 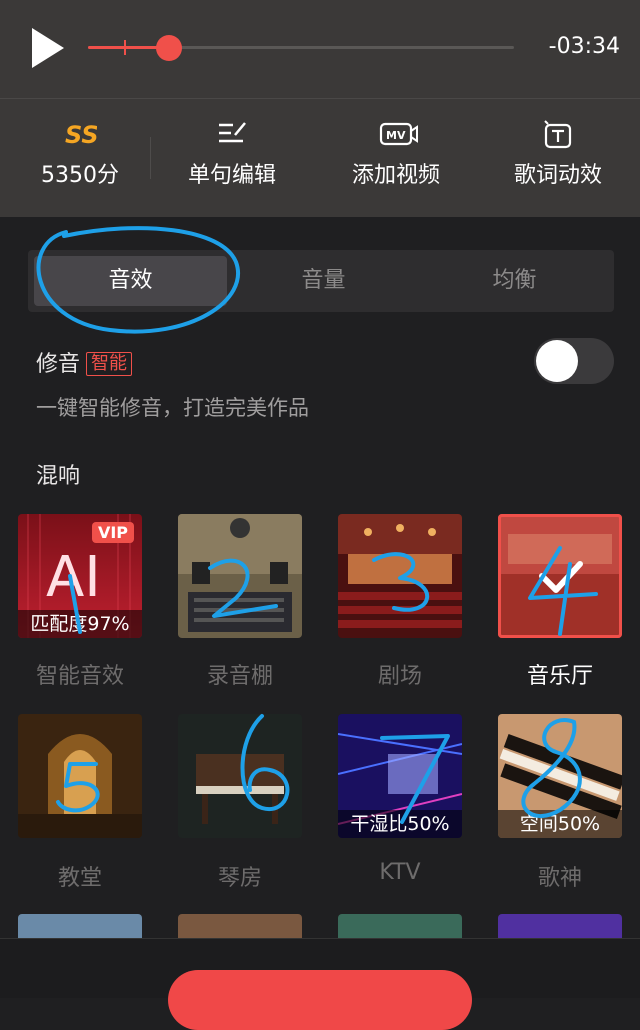 What do you see at coordinates (80, 175) in the screenshot?
I see `score-label: 5350分` at bounding box center [80, 175].